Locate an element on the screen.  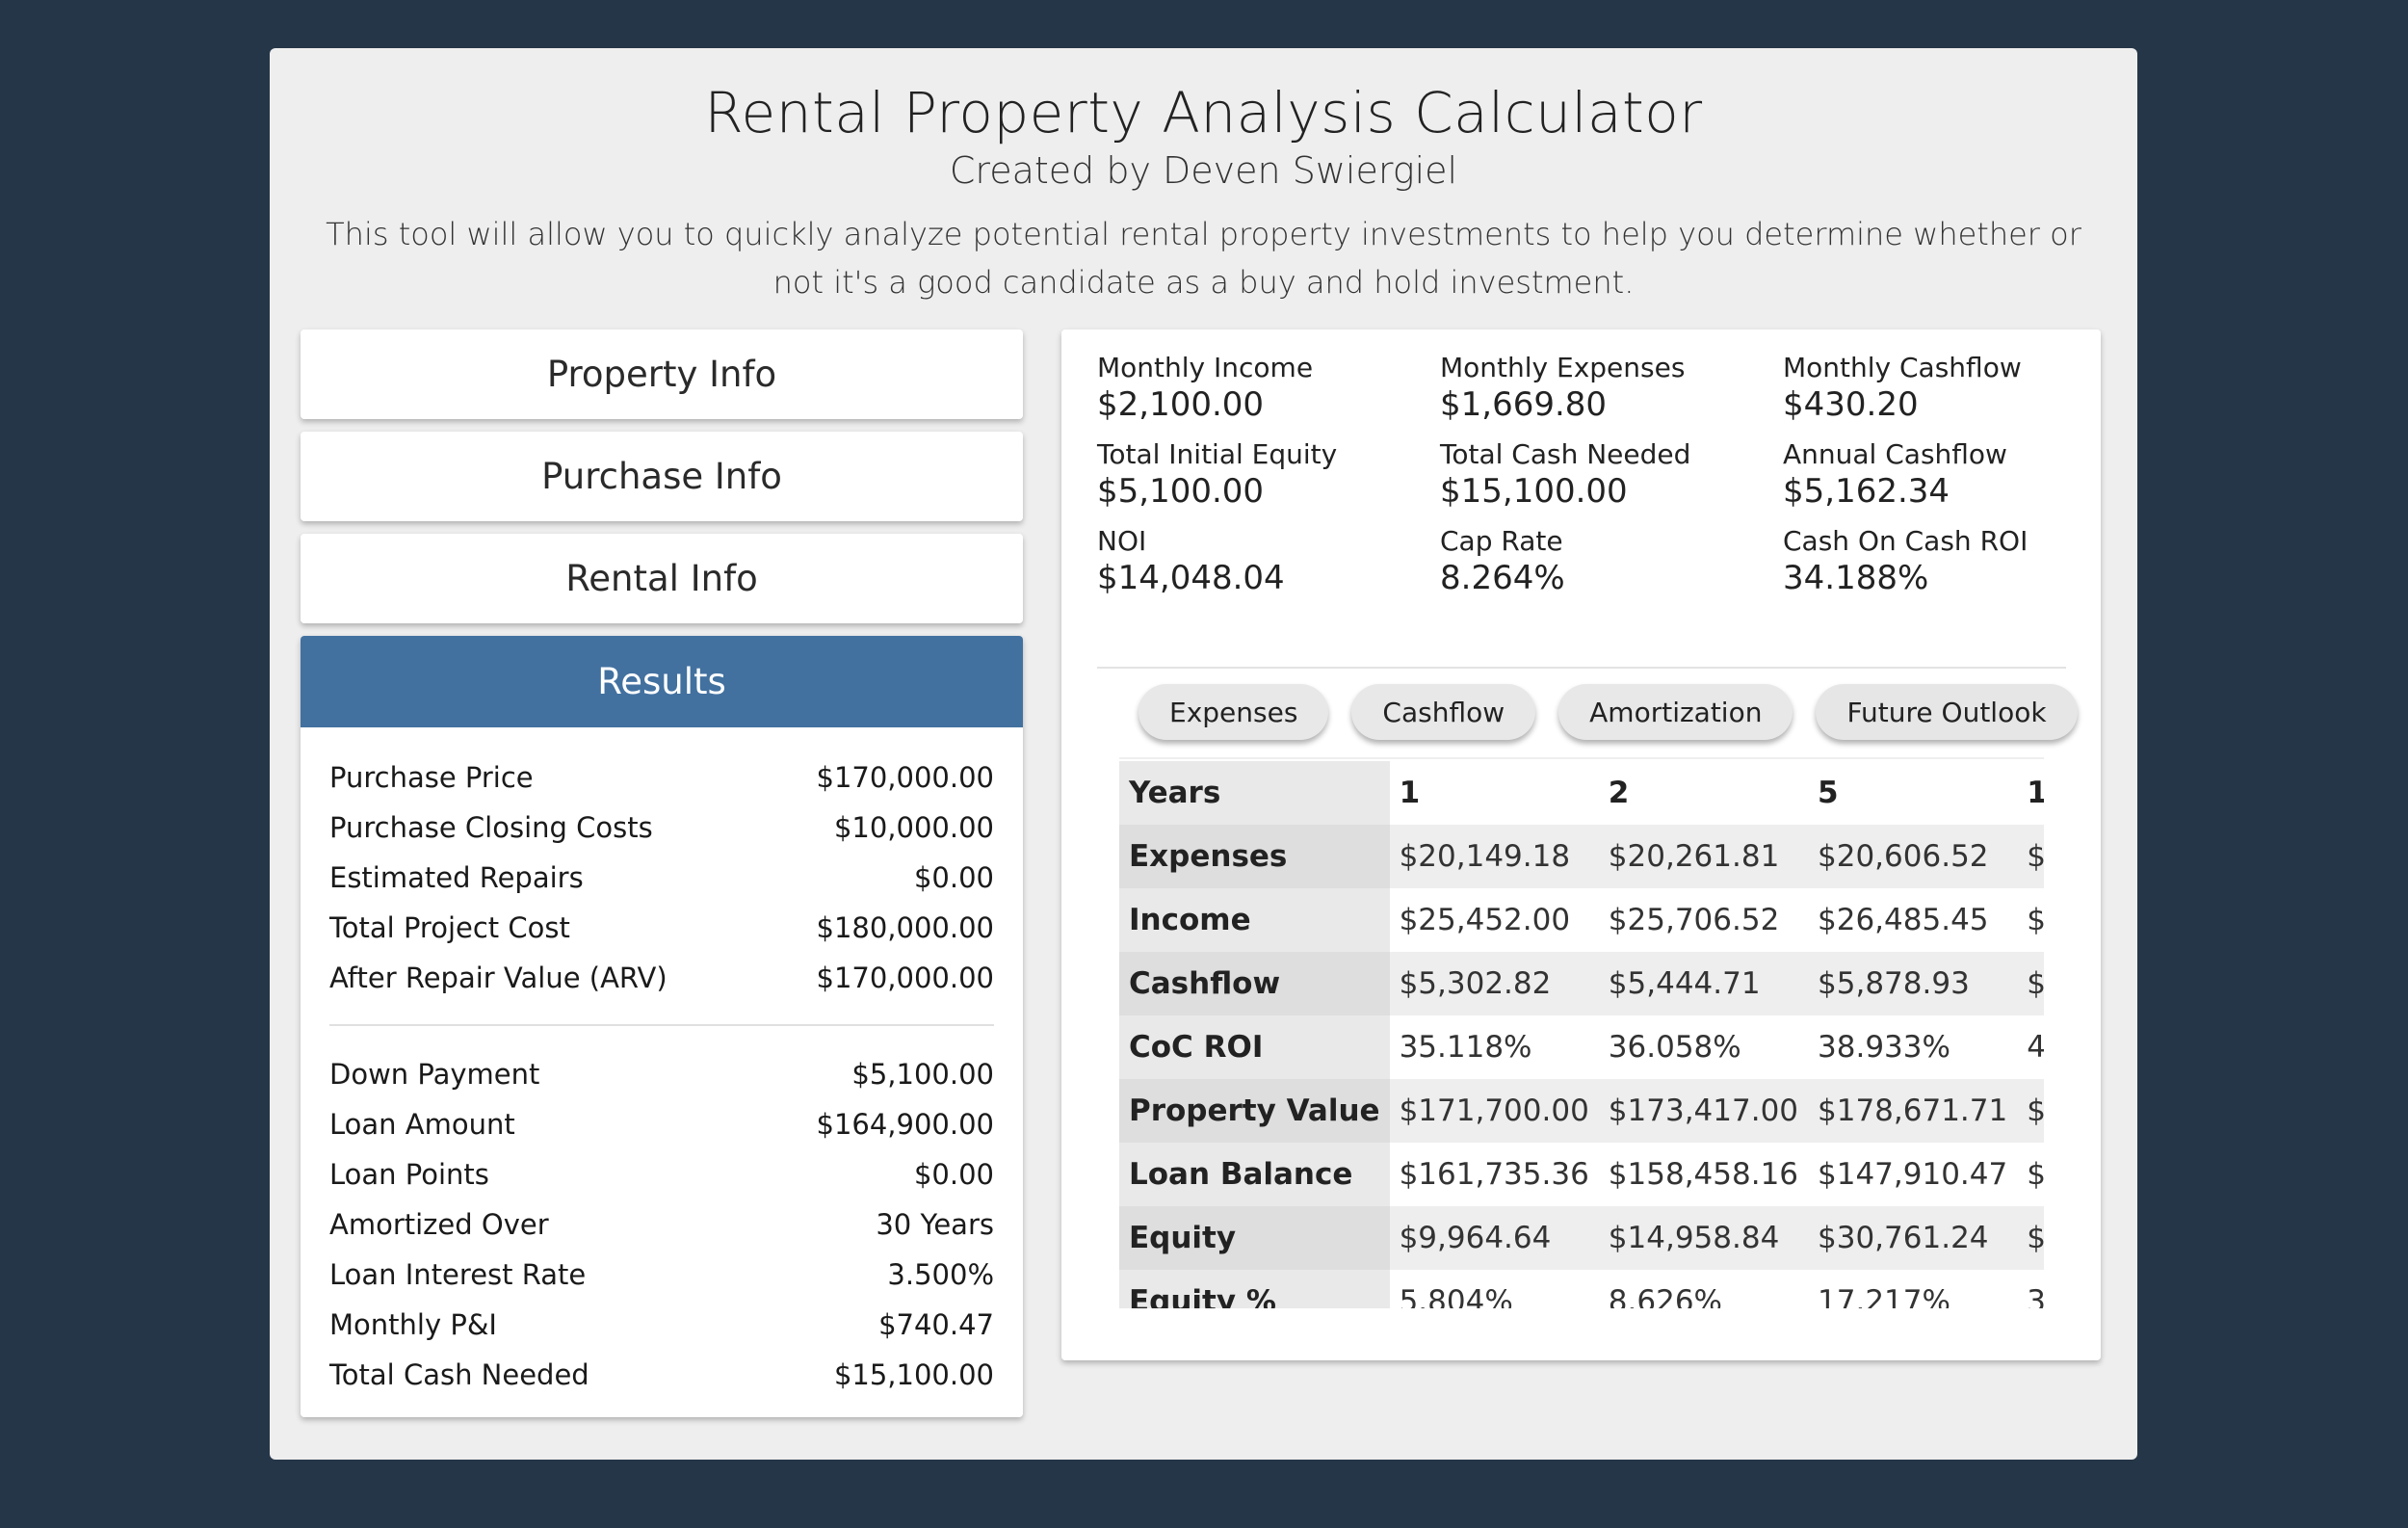
result-label: Purchase Closing Costs is located at coordinates (491, 827).